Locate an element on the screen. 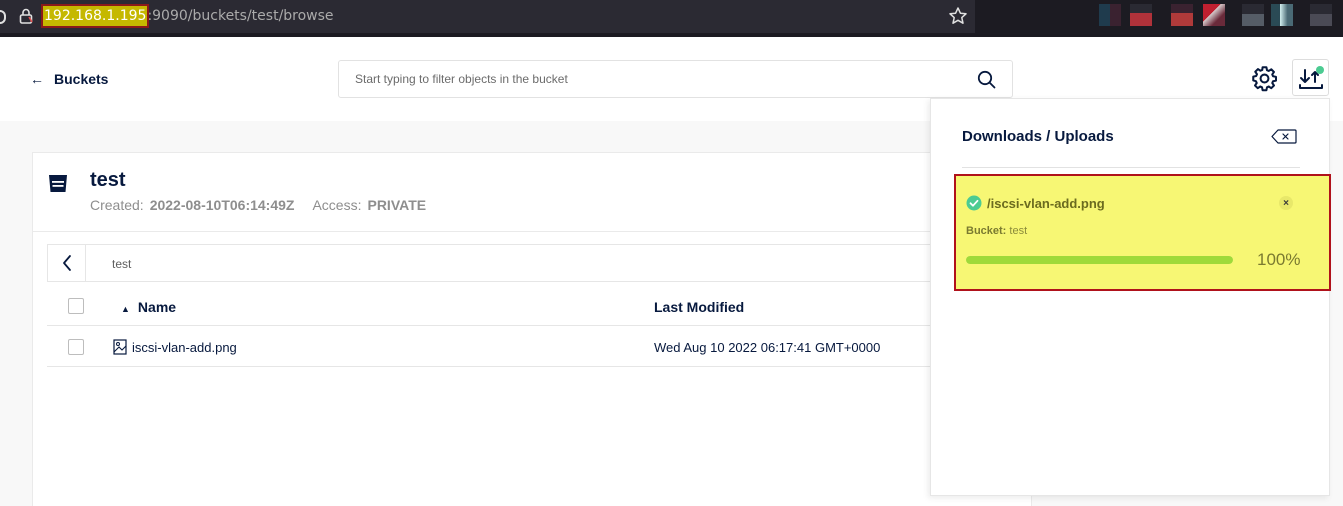 This screenshot has height=506, width=1343. url-text: 192.168.1.195:9090/buckets/test/browse is located at coordinates (187, 16).